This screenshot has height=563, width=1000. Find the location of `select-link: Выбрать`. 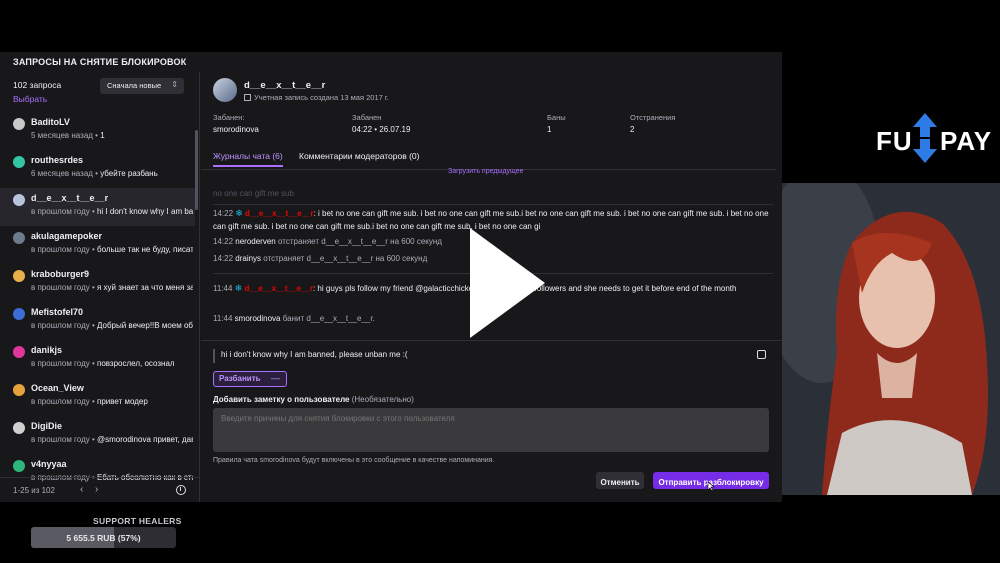

select-link: Выбрать is located at coordinates (30, 99).